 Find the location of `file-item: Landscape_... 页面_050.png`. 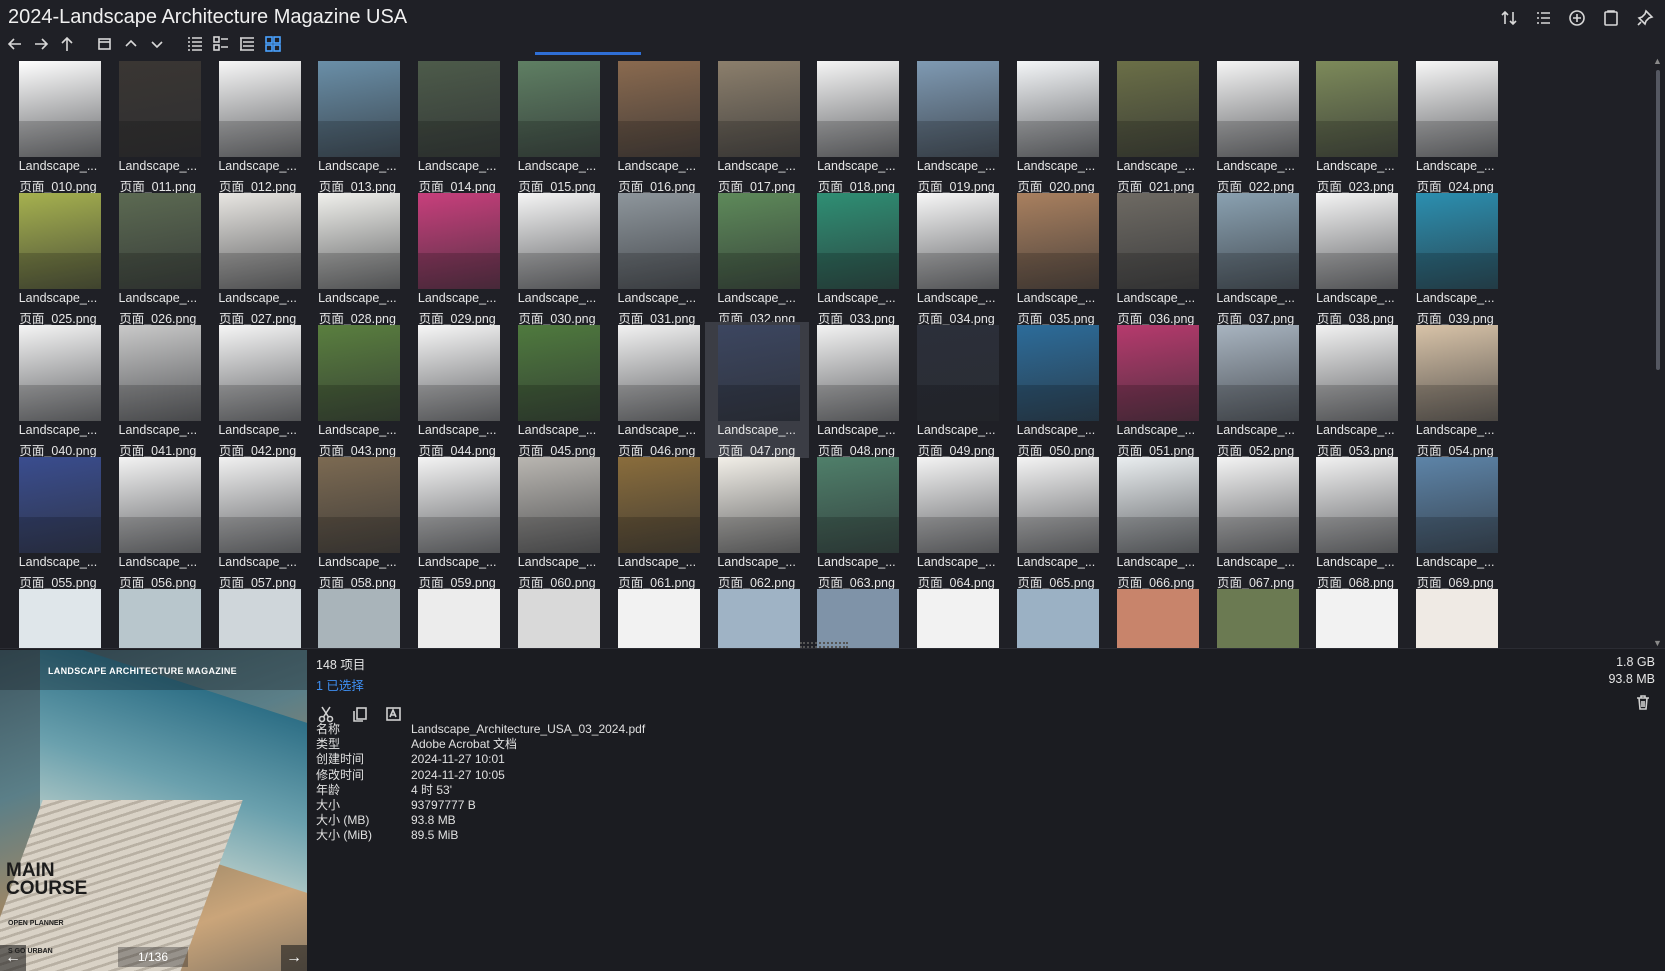

file-item: Landscape_... 页面_050.png is located at coordinates (1056, 390).